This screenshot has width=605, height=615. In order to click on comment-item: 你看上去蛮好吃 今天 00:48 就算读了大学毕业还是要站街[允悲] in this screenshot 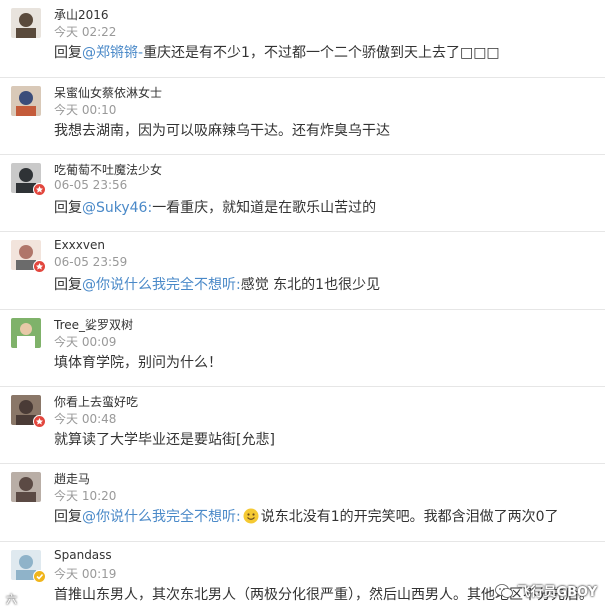, I will do `click(302, 425)`.